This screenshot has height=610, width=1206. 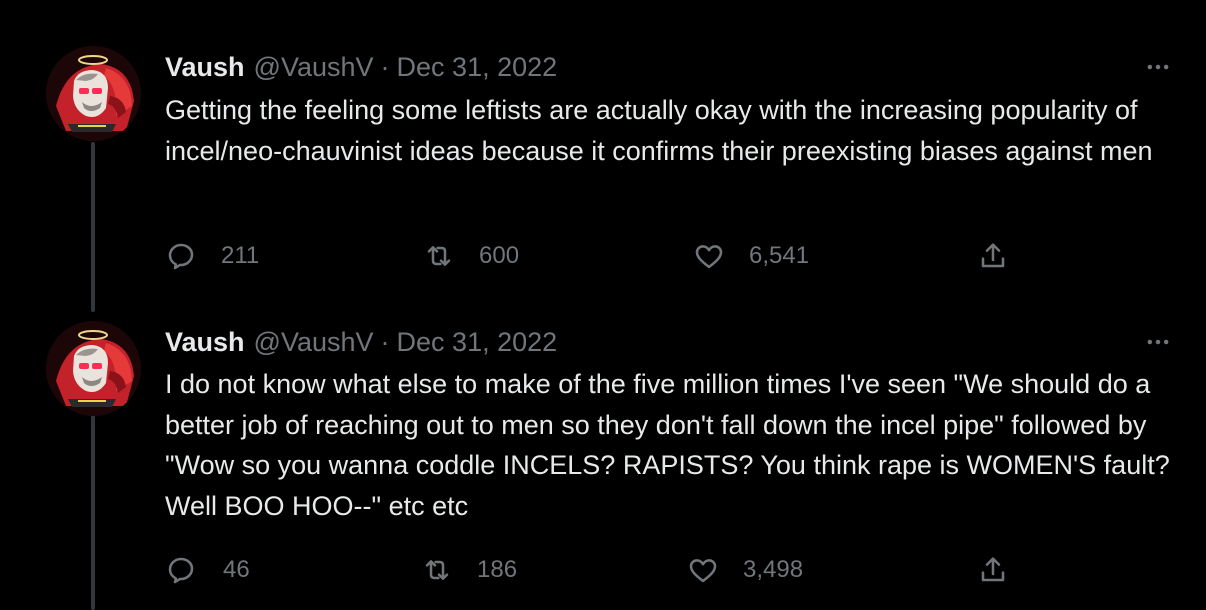 I want to click on retweet-count: 186, so click(x=497, y=569).